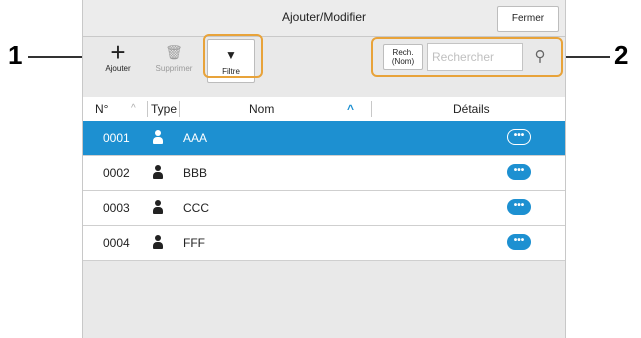  What do you see at coordinates (324, 138) in the screenshot?
I see `table-row: 0001 AAA •••` at bounding box center [324, 138].